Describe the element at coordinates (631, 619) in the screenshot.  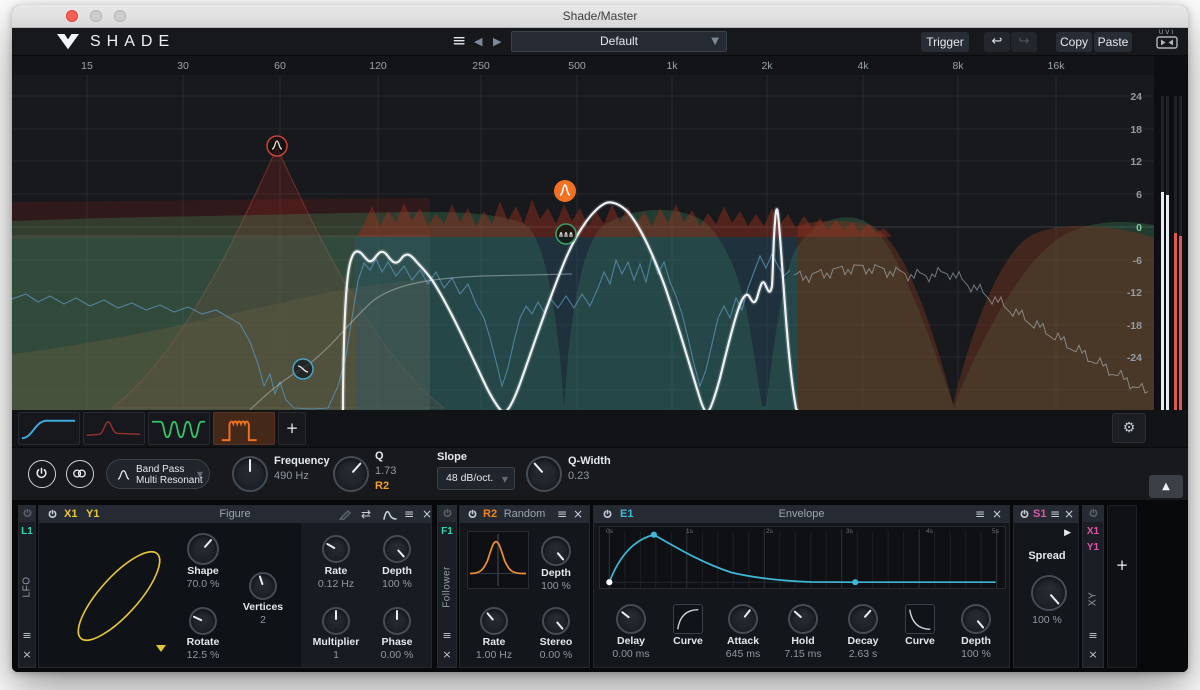
I see `delay-knob` at that location.